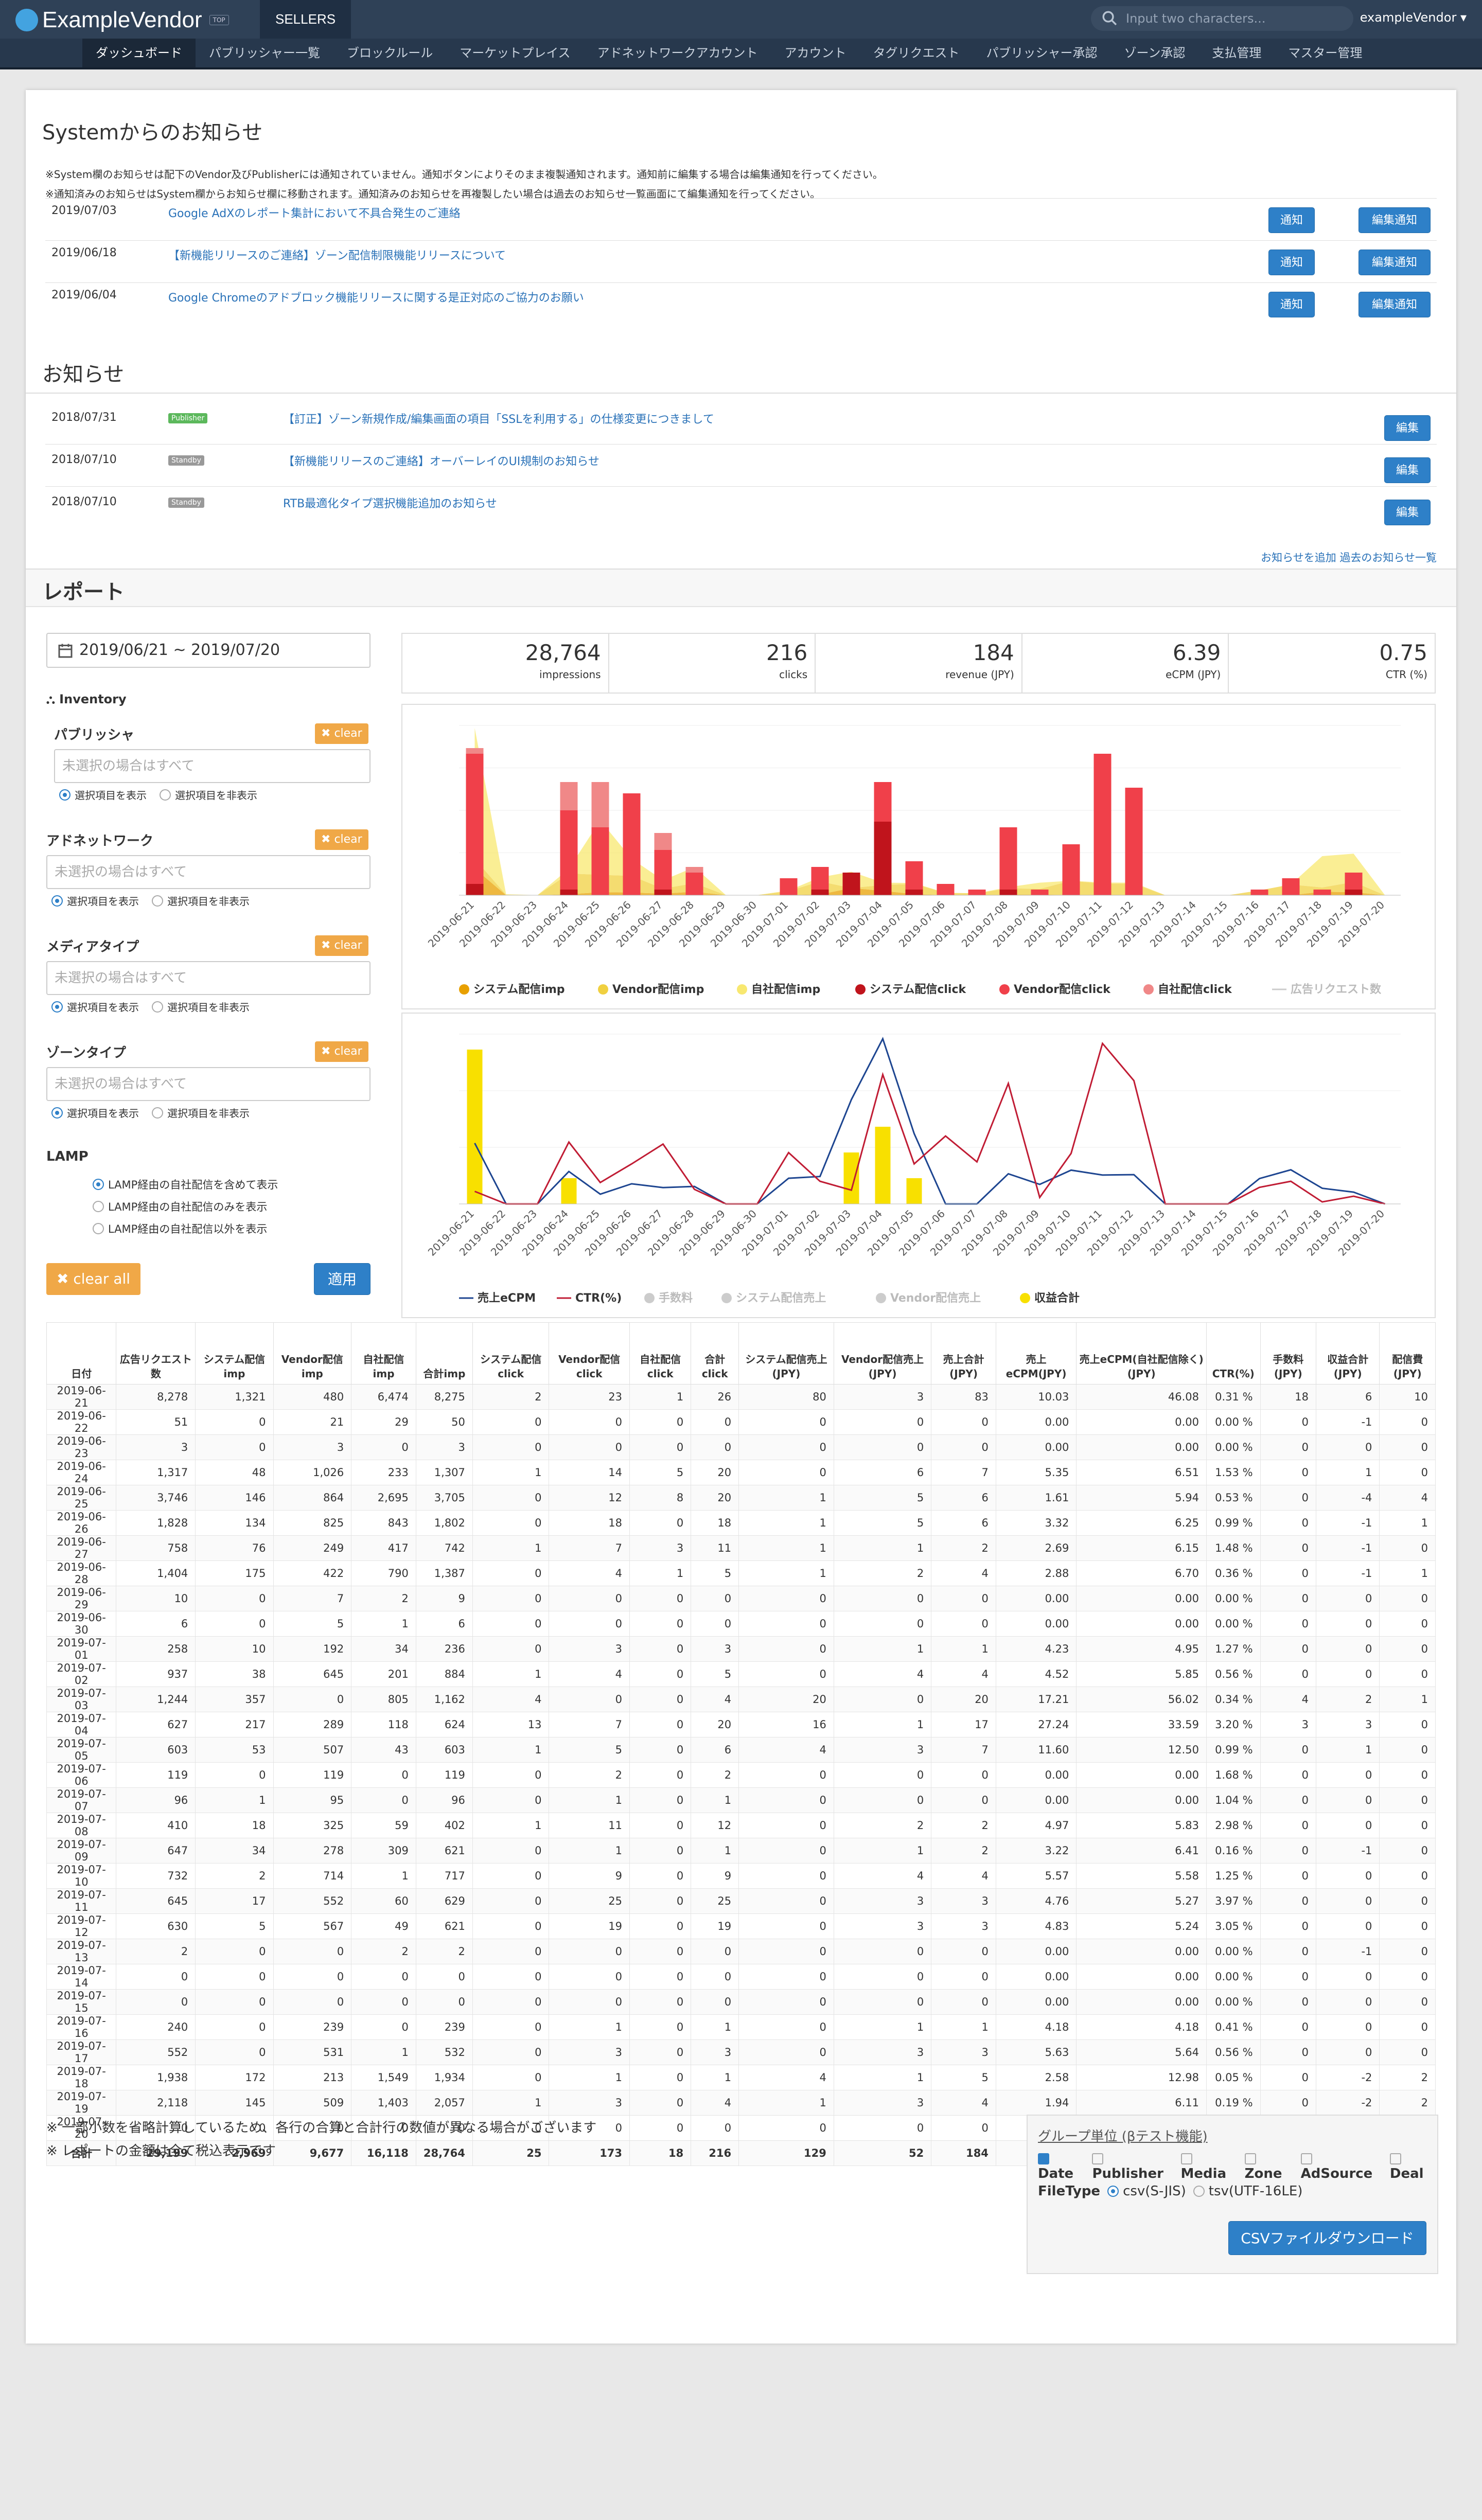  What do you see at coordinates (122, 20) in the screenshot?
I see `logo: ExampleVendor TOP` at bounding box center [122, 20].